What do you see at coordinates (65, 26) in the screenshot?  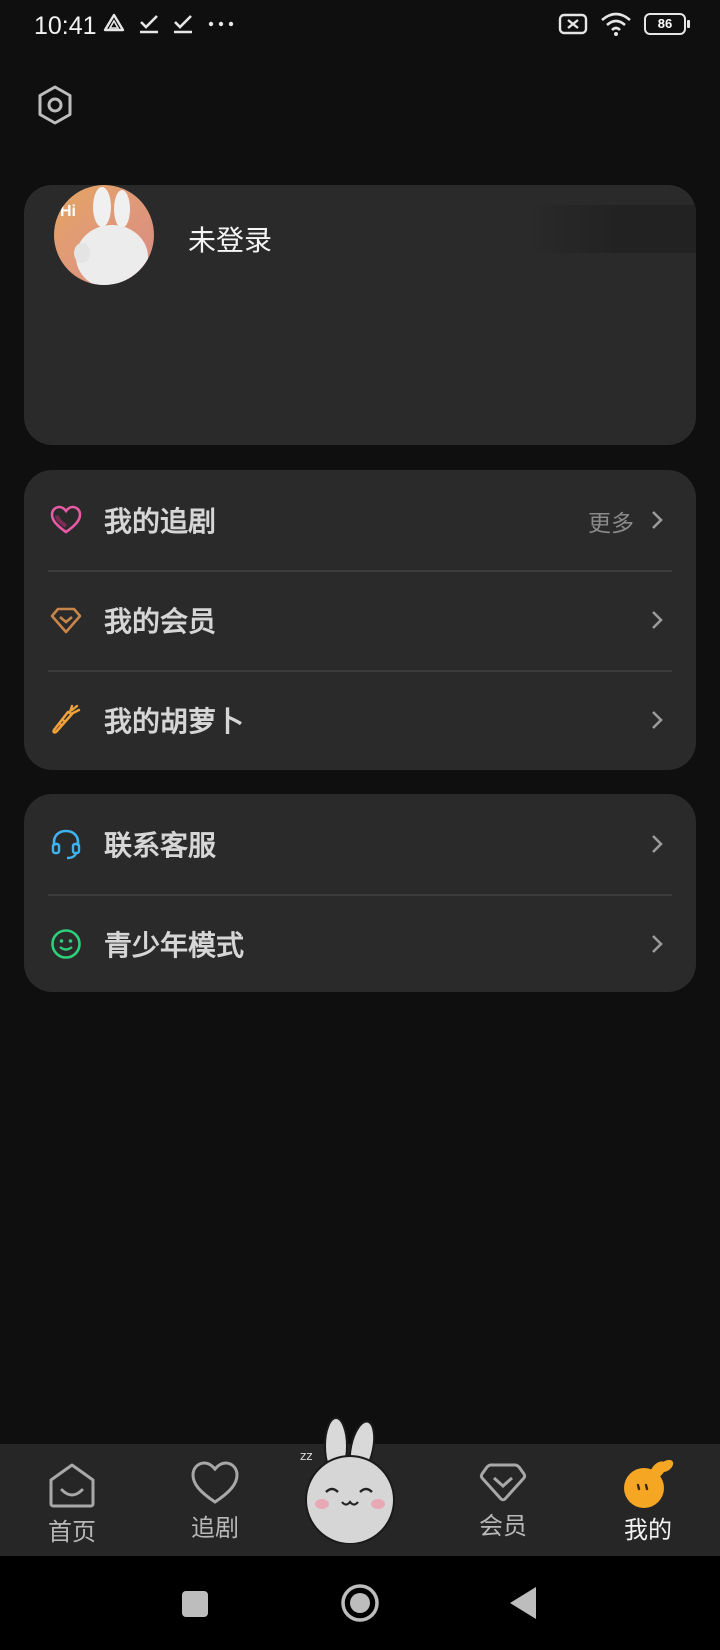 I see `status-time: 10:41` at bounding box center [65, 26].